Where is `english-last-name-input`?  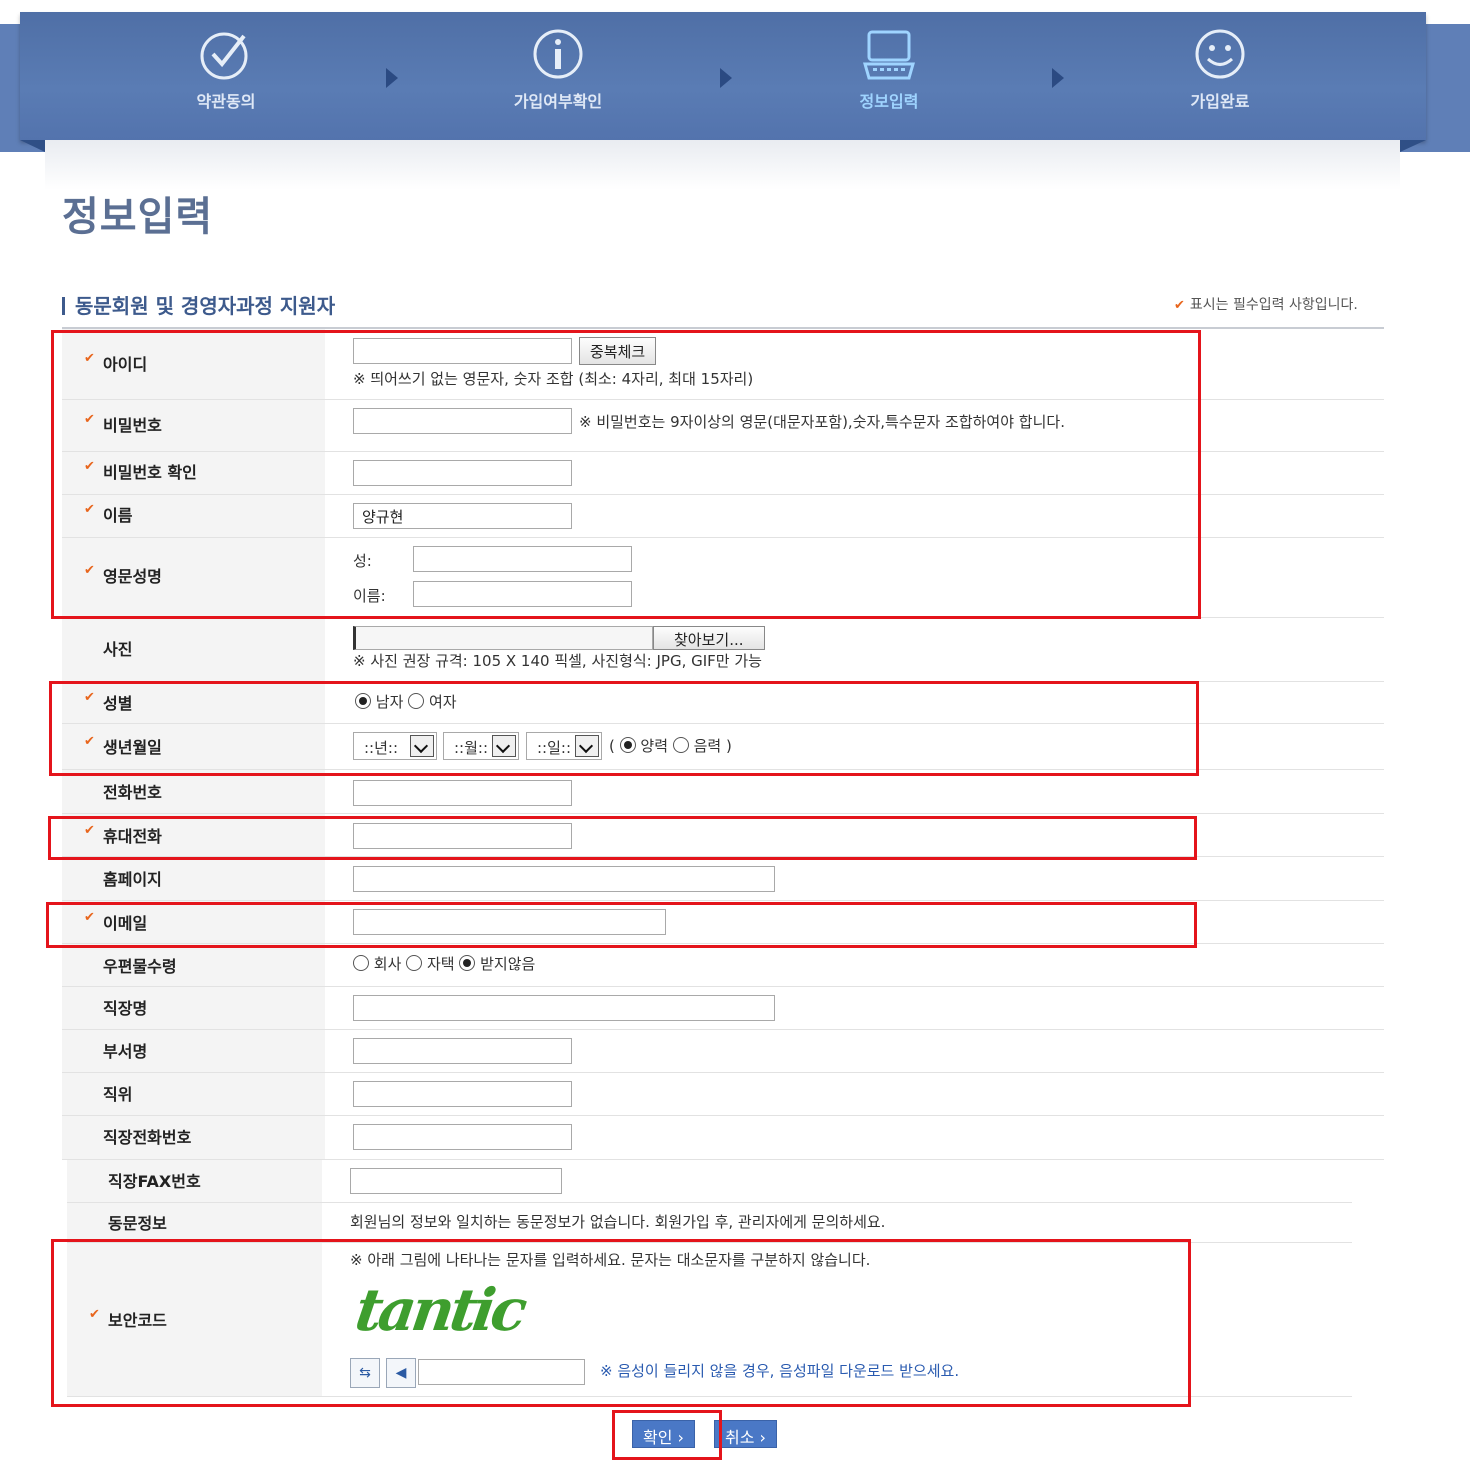 english-last-name-input is located at coordinates (522, 559).